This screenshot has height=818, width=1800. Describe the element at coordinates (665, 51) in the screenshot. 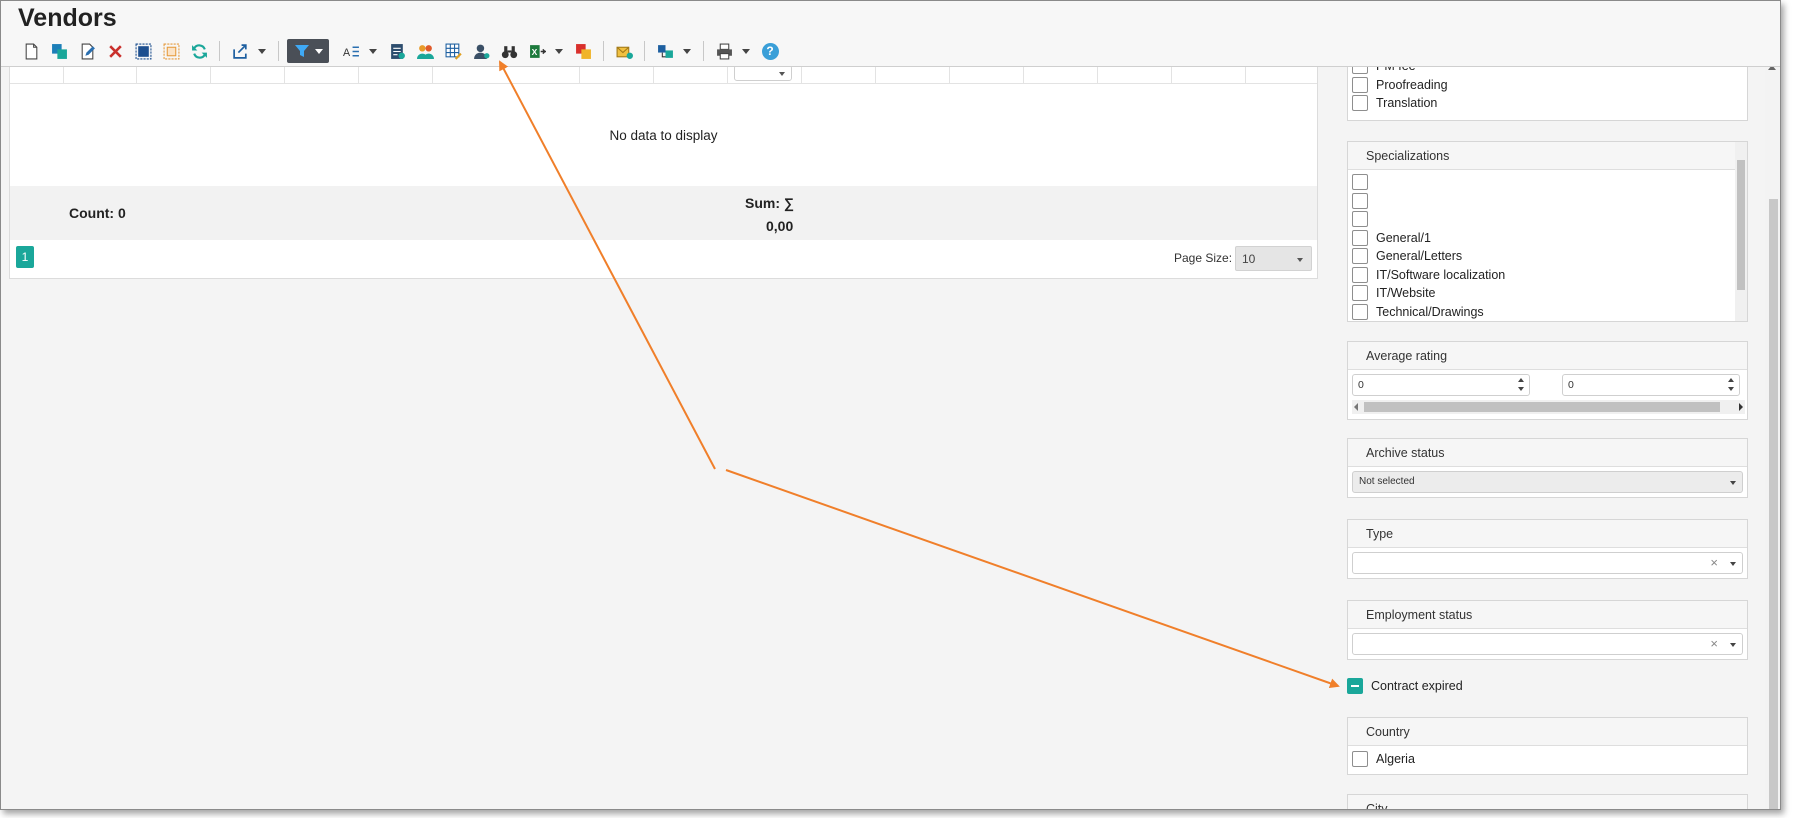

I see `flow-icon` at that location.